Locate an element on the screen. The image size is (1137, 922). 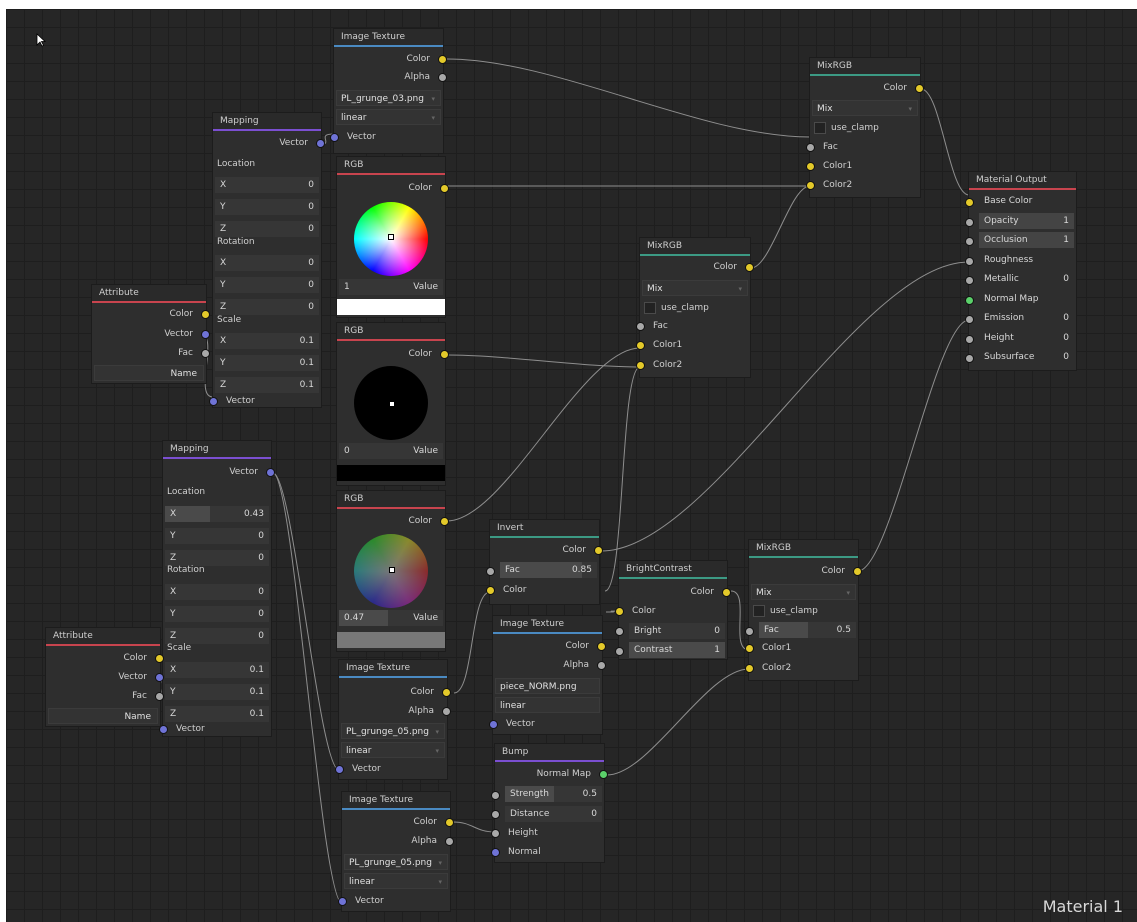
value-slider: 0.47 Value is located at coordinates (391, 618).